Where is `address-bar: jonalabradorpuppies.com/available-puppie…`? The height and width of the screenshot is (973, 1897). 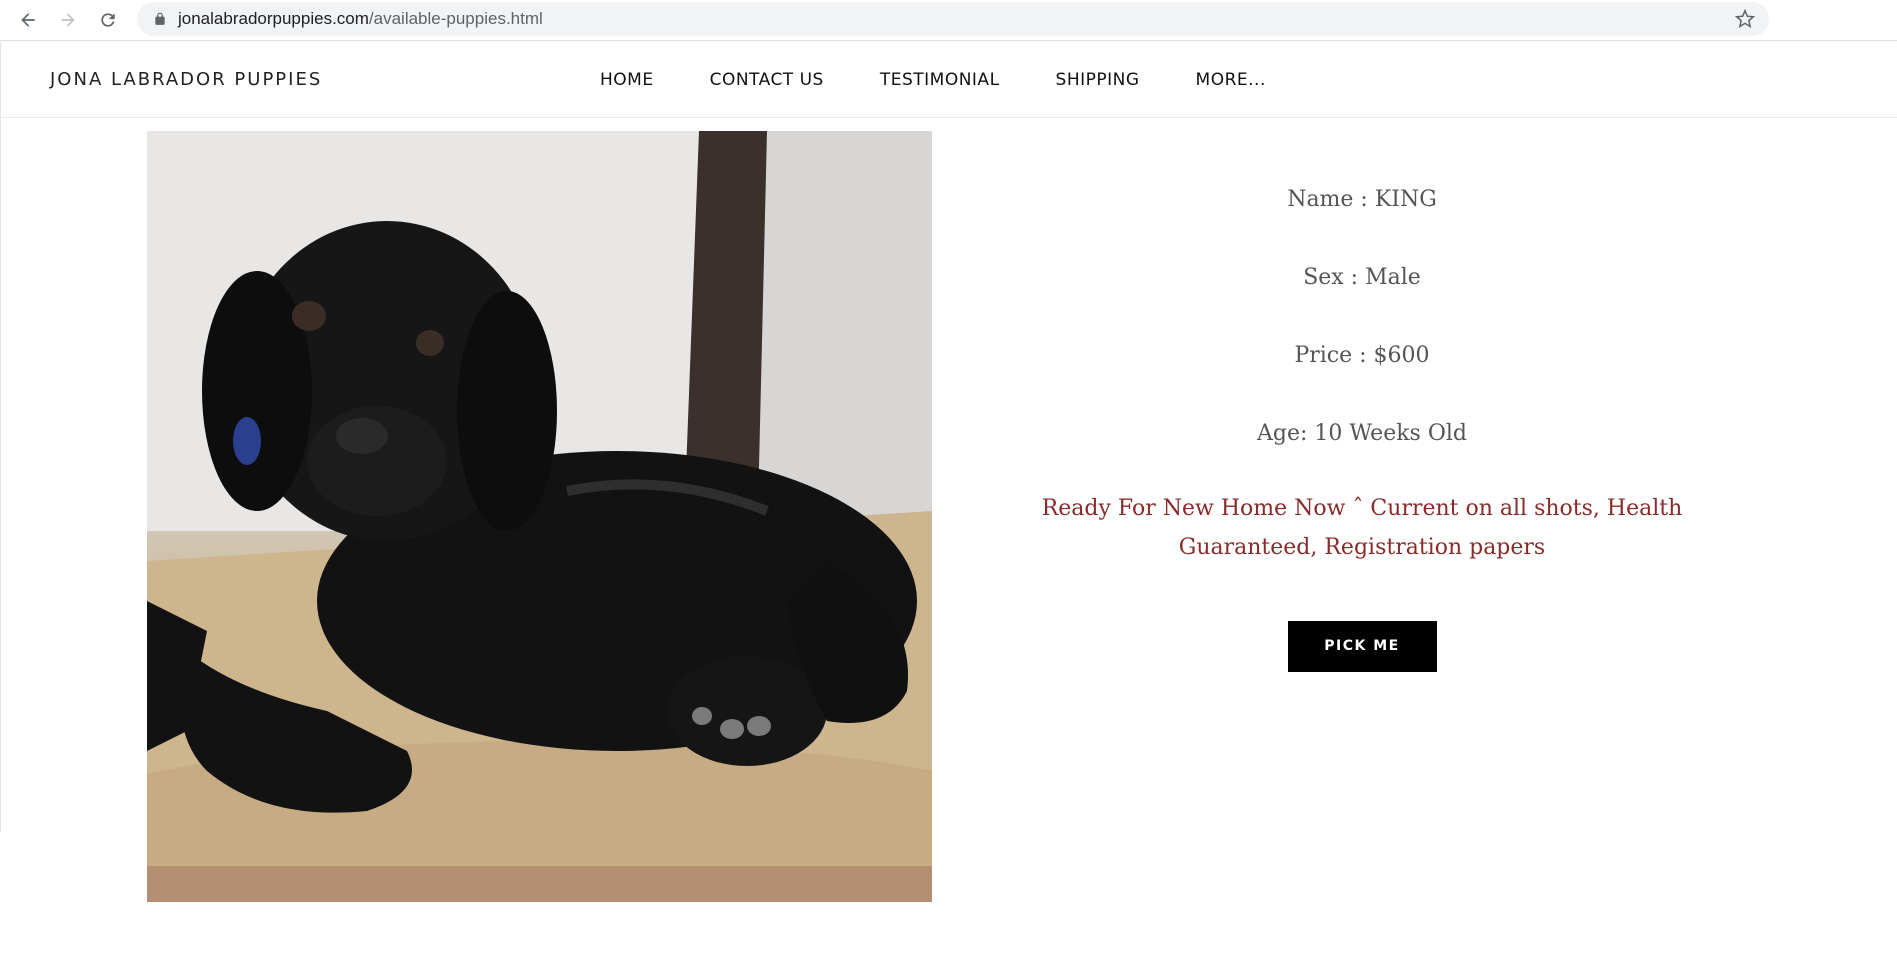 address-bar: jonalabradorpuppies.com/available-puppie… is located at coordinates (953, 19).